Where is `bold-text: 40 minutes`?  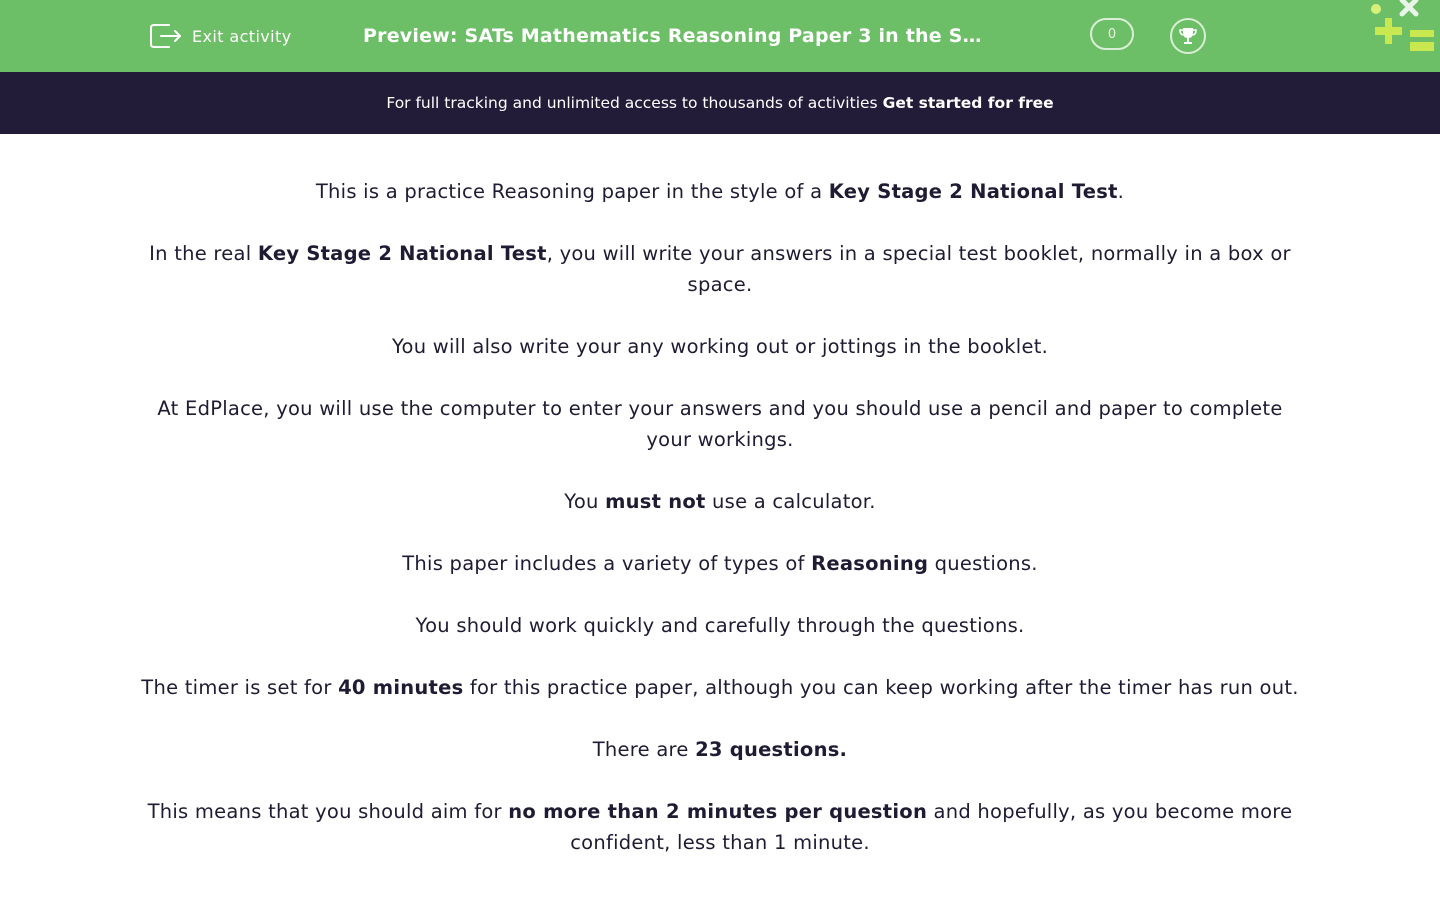 bold-text: 40 minutes is located at coordinates (401, 687).